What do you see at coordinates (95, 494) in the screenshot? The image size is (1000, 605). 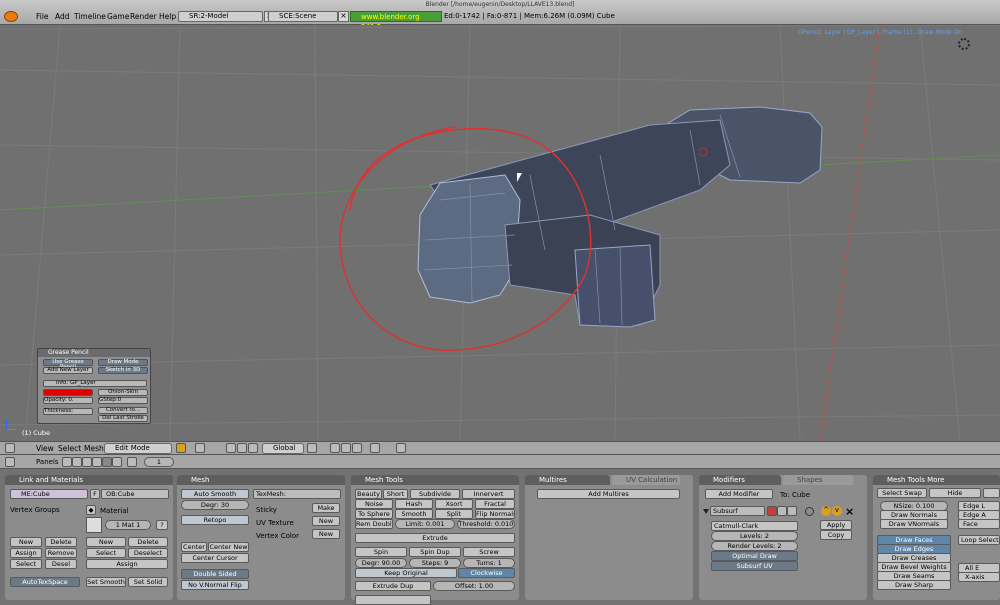 I see `fake-user-button: F` at bounding box center [95, 494].